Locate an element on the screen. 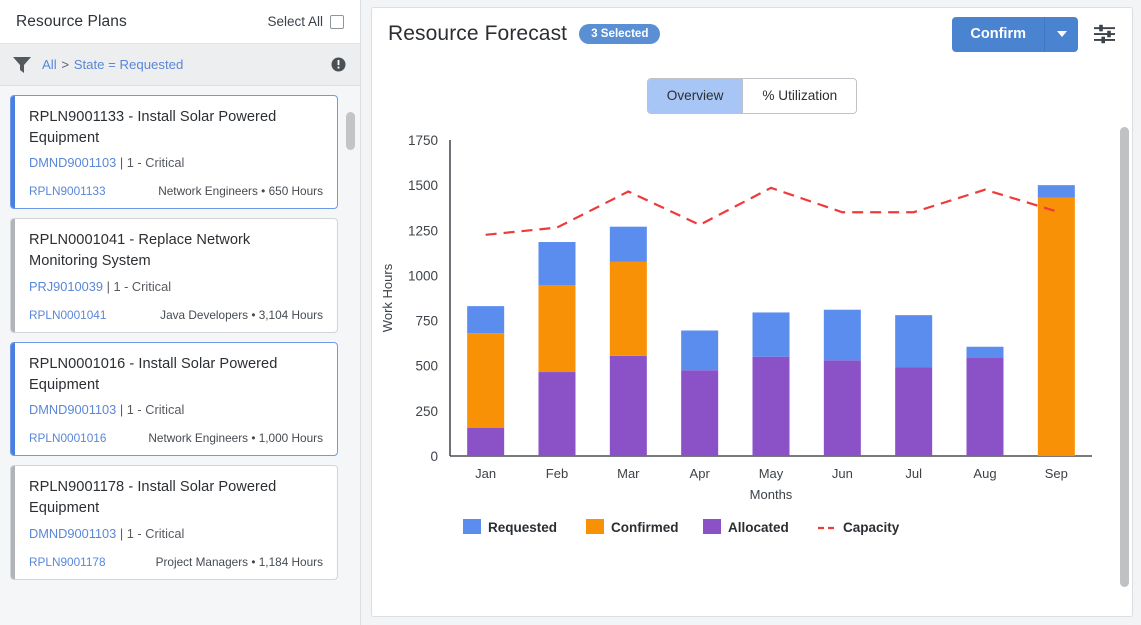 Image resolution: width=1141 pixels, height=625 pixels. plan-id-link: RPLN9001178 is located at coordinates (67, 562).